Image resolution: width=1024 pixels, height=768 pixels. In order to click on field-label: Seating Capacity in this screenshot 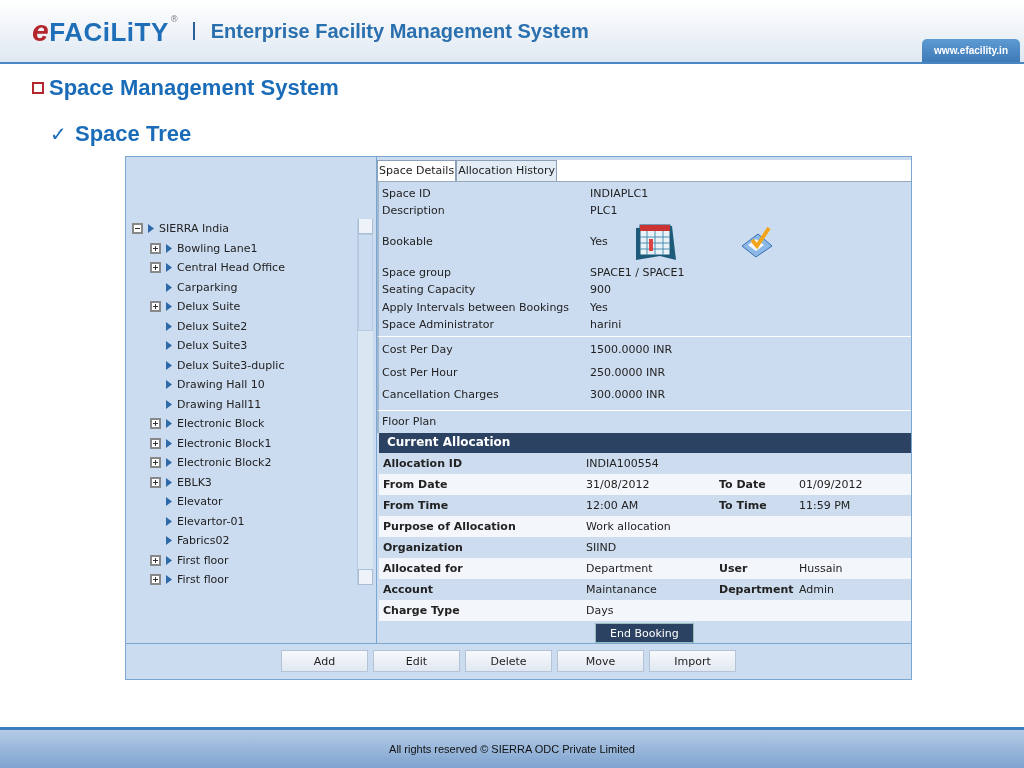, I will do `click(429, 290)`.